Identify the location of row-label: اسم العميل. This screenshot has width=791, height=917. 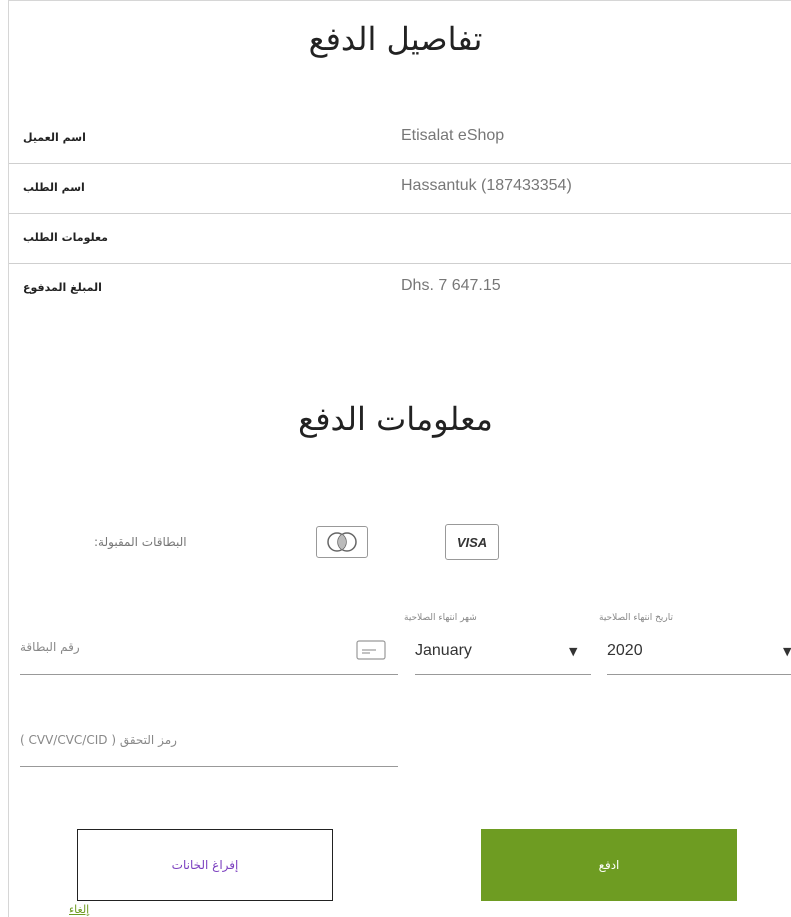
(54, 137).